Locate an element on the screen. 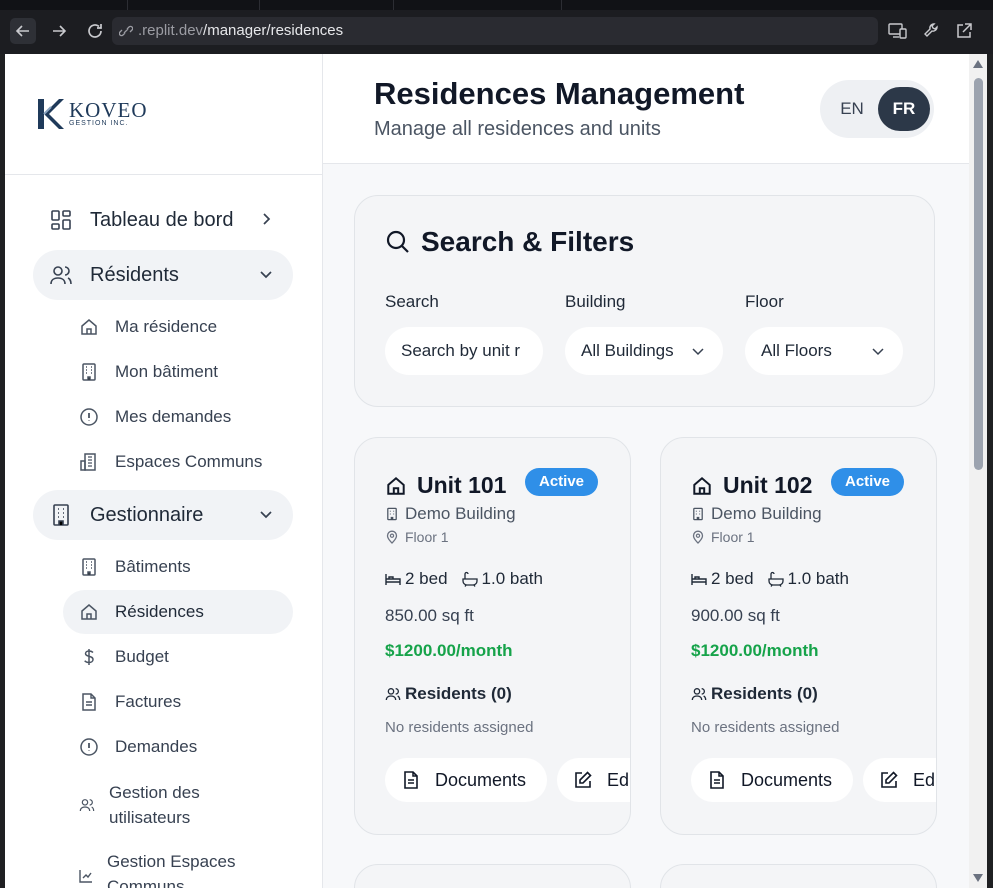  sidebar-item-buildings: Bâtiments is located at coordinates (178, 567).